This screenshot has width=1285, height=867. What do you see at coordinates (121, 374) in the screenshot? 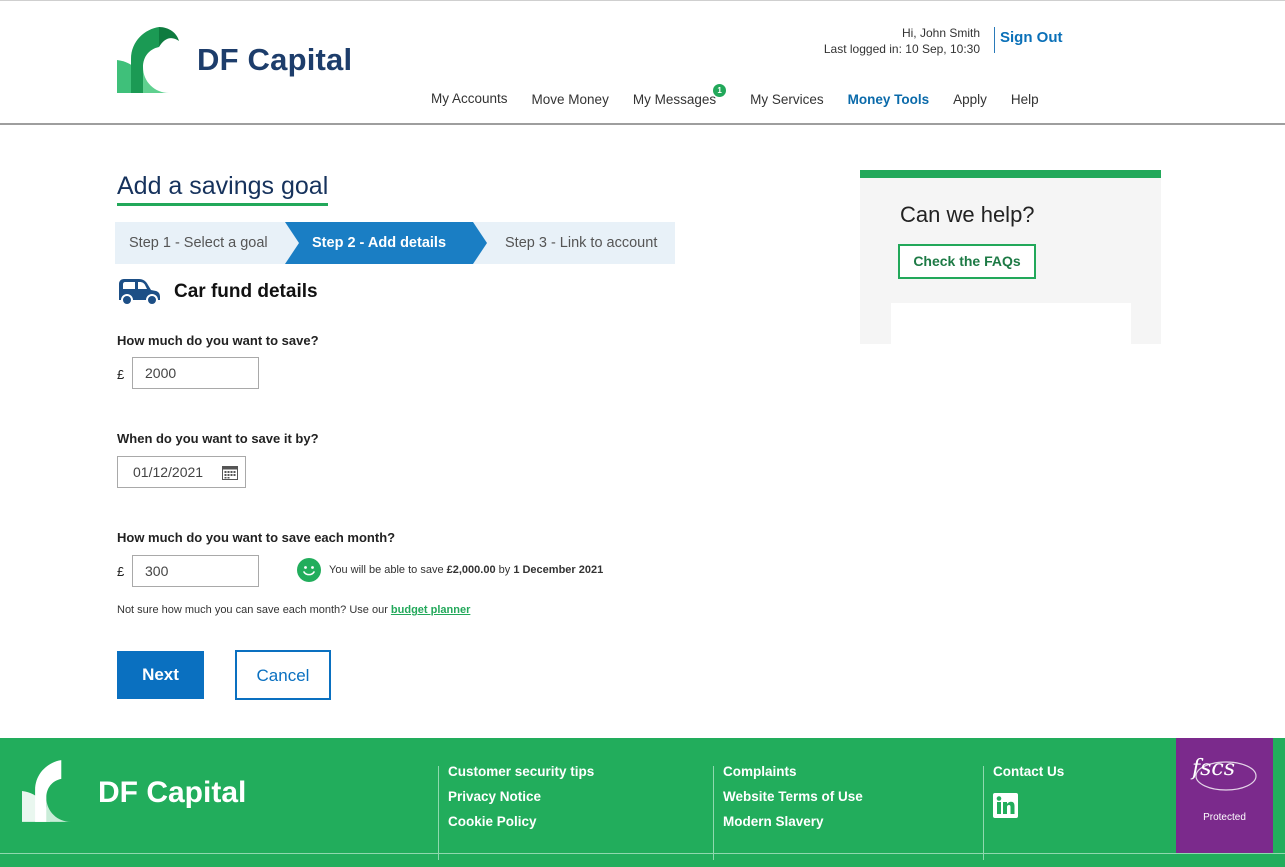
I see `amount-currency: £` at bounding box center [121, 374].